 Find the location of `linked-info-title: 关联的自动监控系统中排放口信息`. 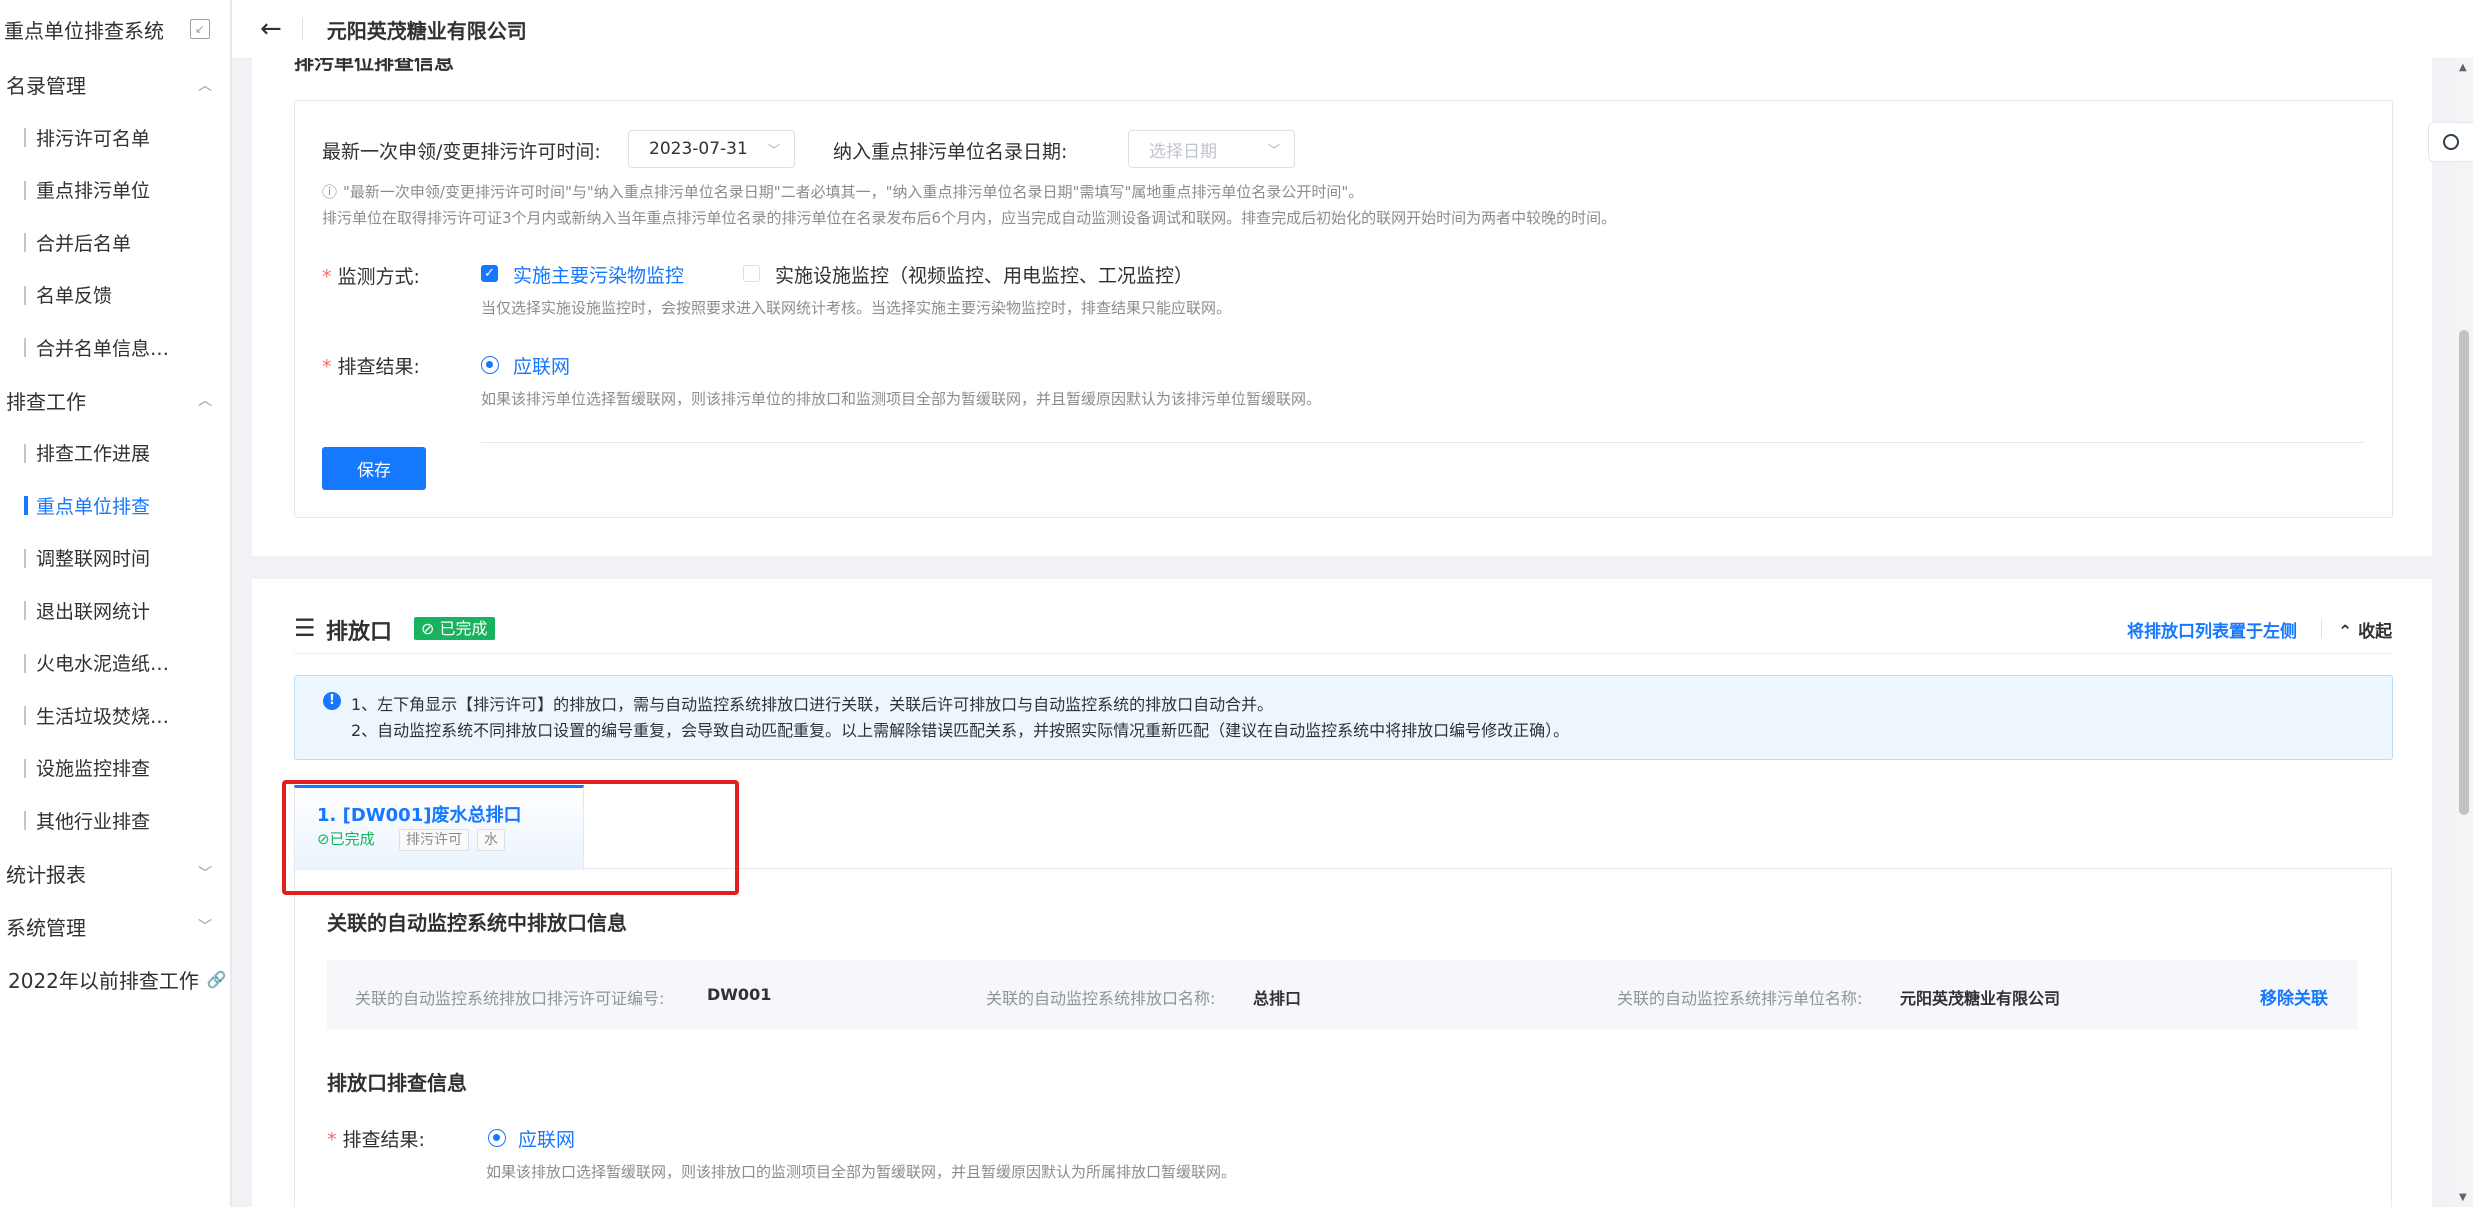

linked-info-title: 关联的自动监控系统中排放口信息 is located at coordinates (477, 923).